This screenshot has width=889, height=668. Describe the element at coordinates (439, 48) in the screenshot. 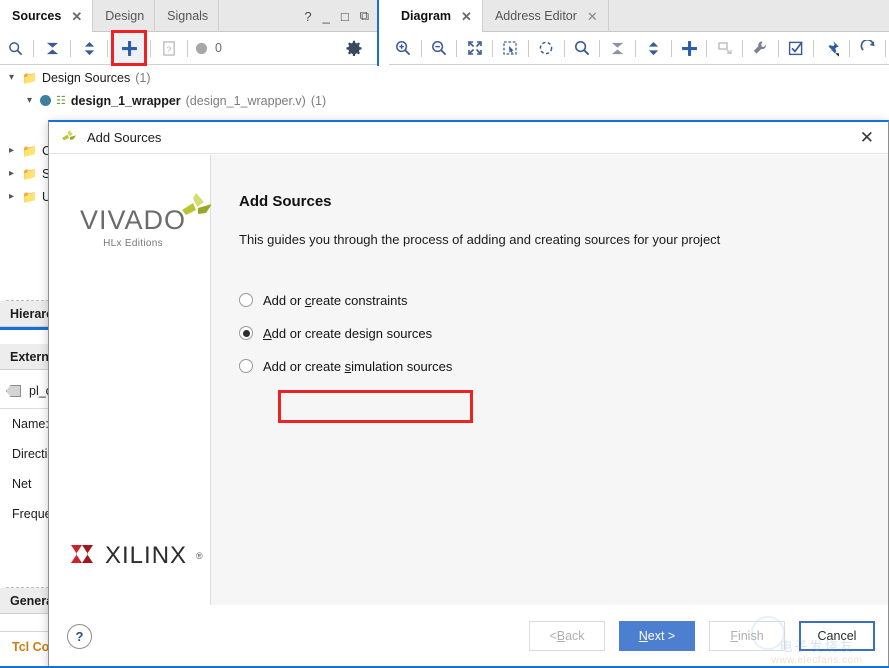

I see `zoom-out-icon` at that location.